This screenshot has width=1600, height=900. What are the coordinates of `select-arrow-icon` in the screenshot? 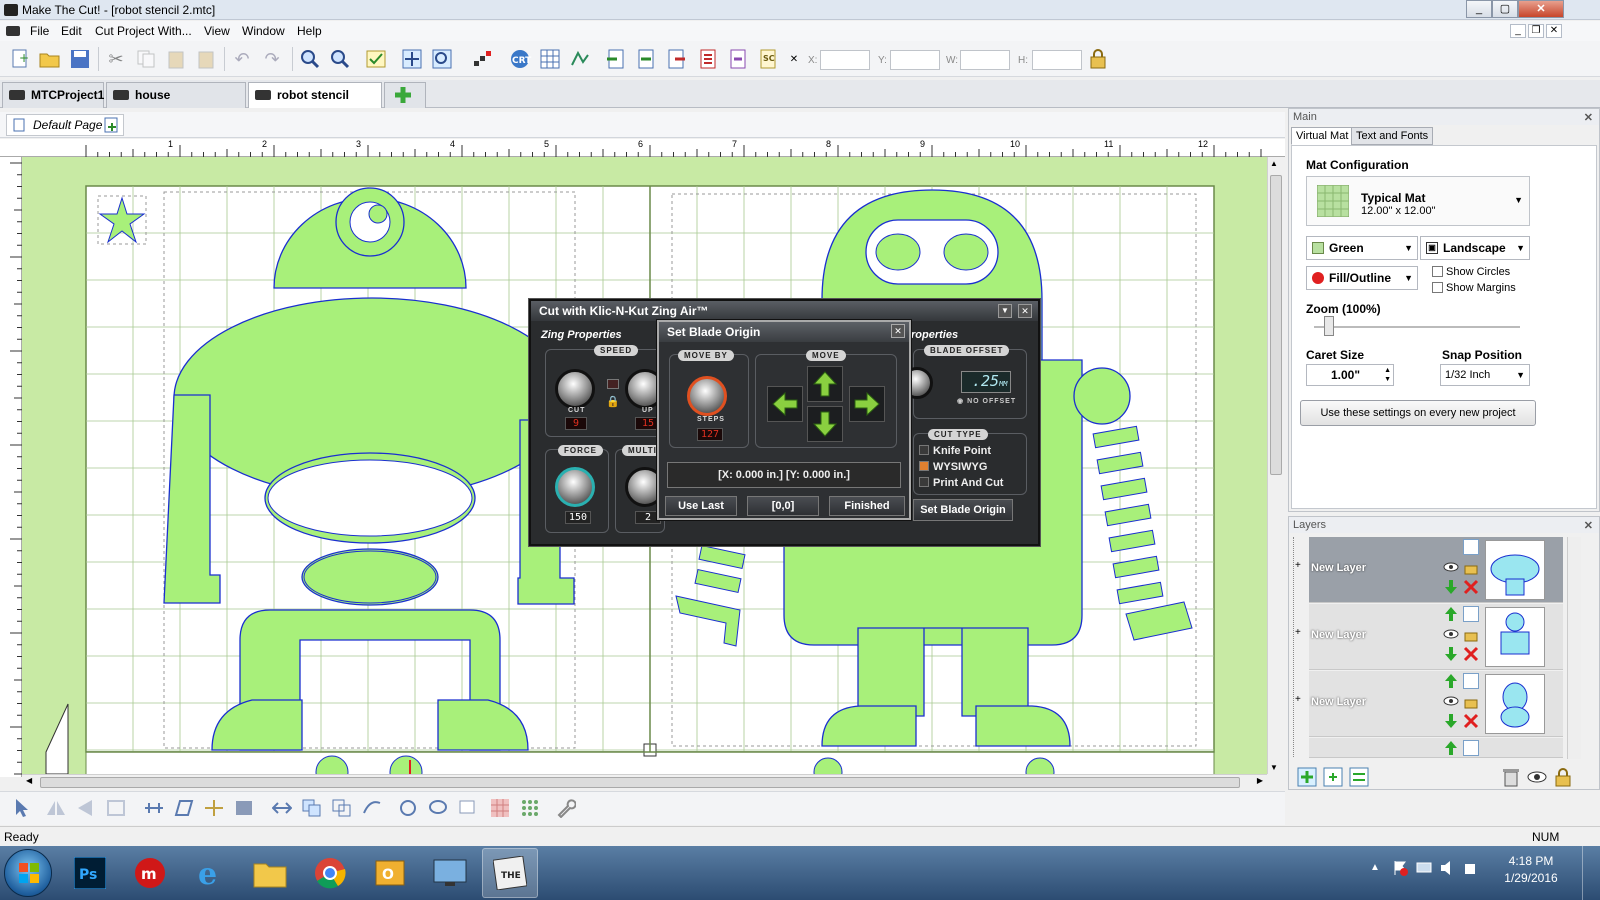 It's located at (22, 808).